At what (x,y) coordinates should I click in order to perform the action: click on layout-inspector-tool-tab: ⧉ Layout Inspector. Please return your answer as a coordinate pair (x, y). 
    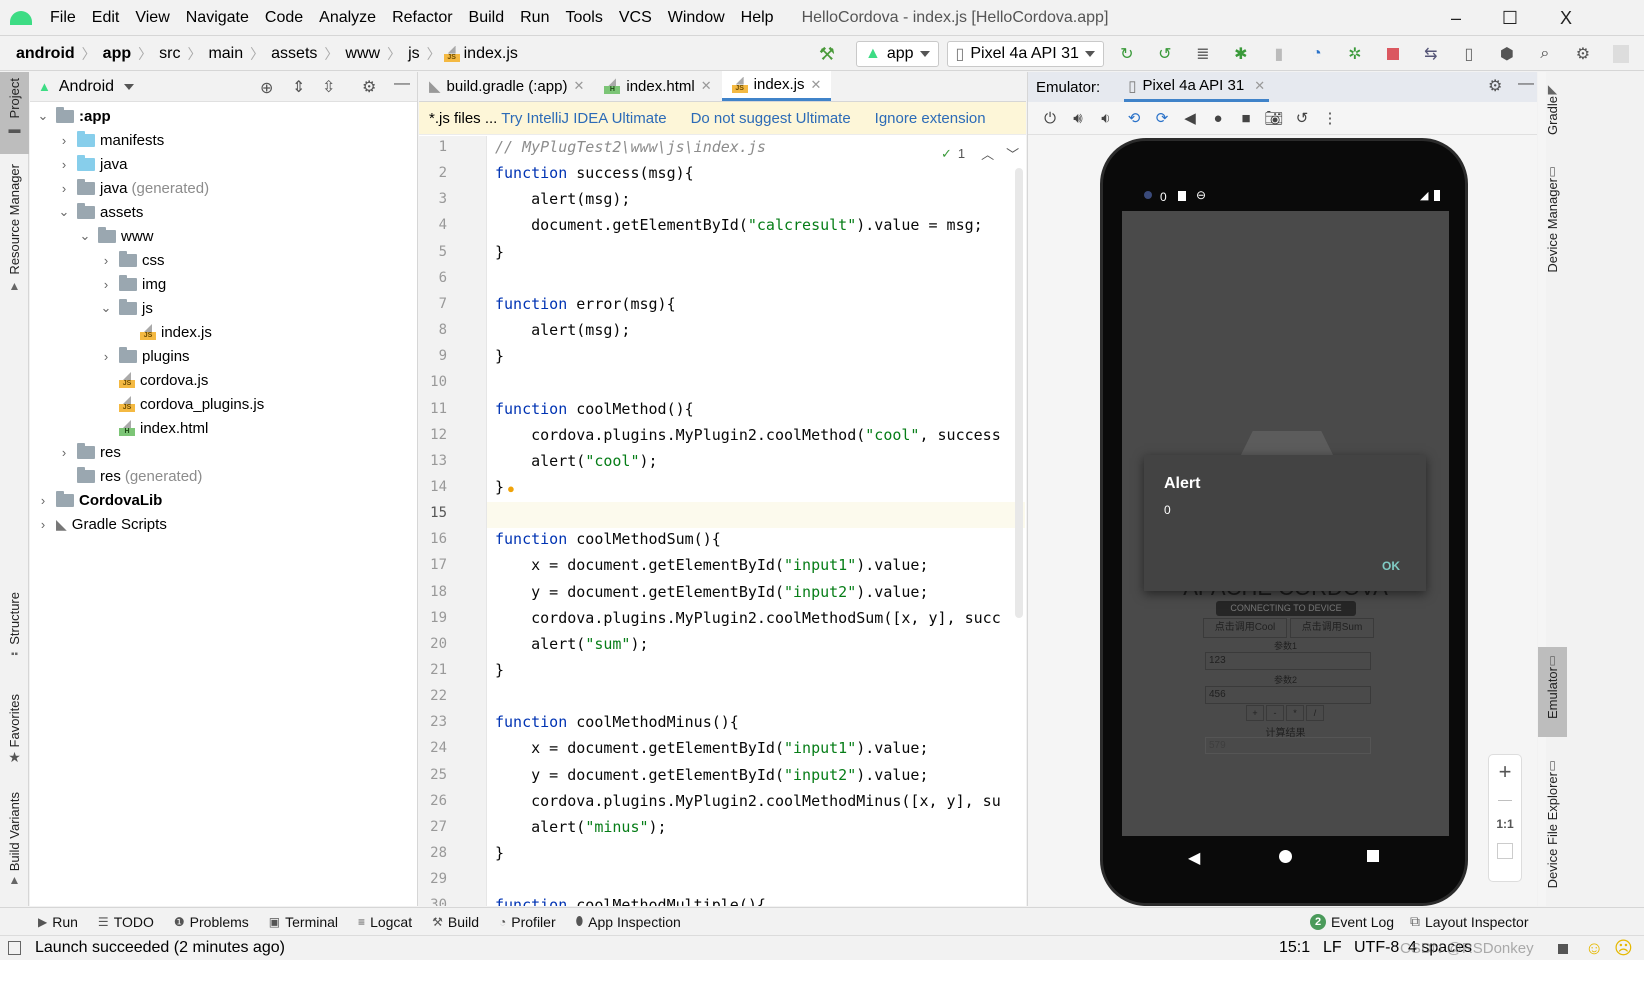
    Looking at the image, I should click on (1469, 921).